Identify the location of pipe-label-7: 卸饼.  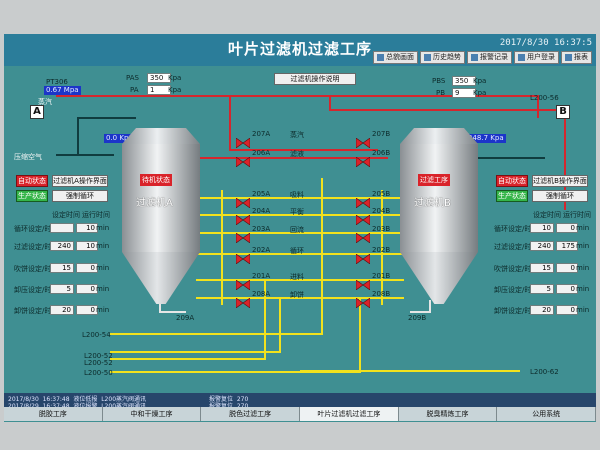
(297, 295).